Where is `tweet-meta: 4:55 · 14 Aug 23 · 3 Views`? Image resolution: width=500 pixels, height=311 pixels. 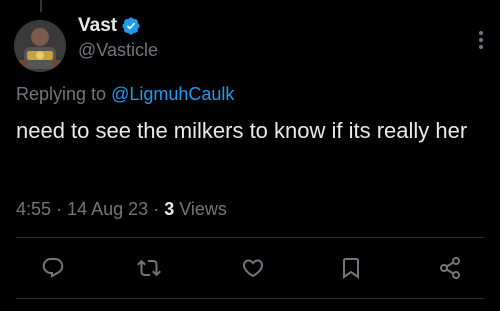 tweet-meta: 4:55 · 14 Aug 23 · 3 Views is located at coordinates (121, 209).